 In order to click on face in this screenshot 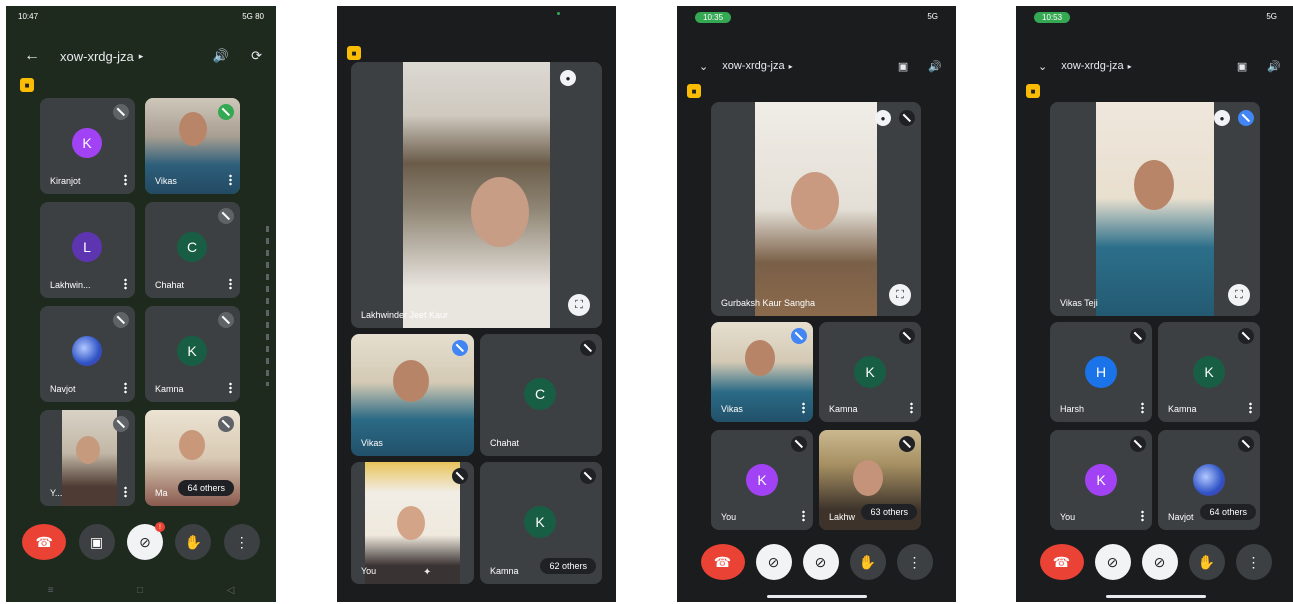, I will do `click(868, 478)`.